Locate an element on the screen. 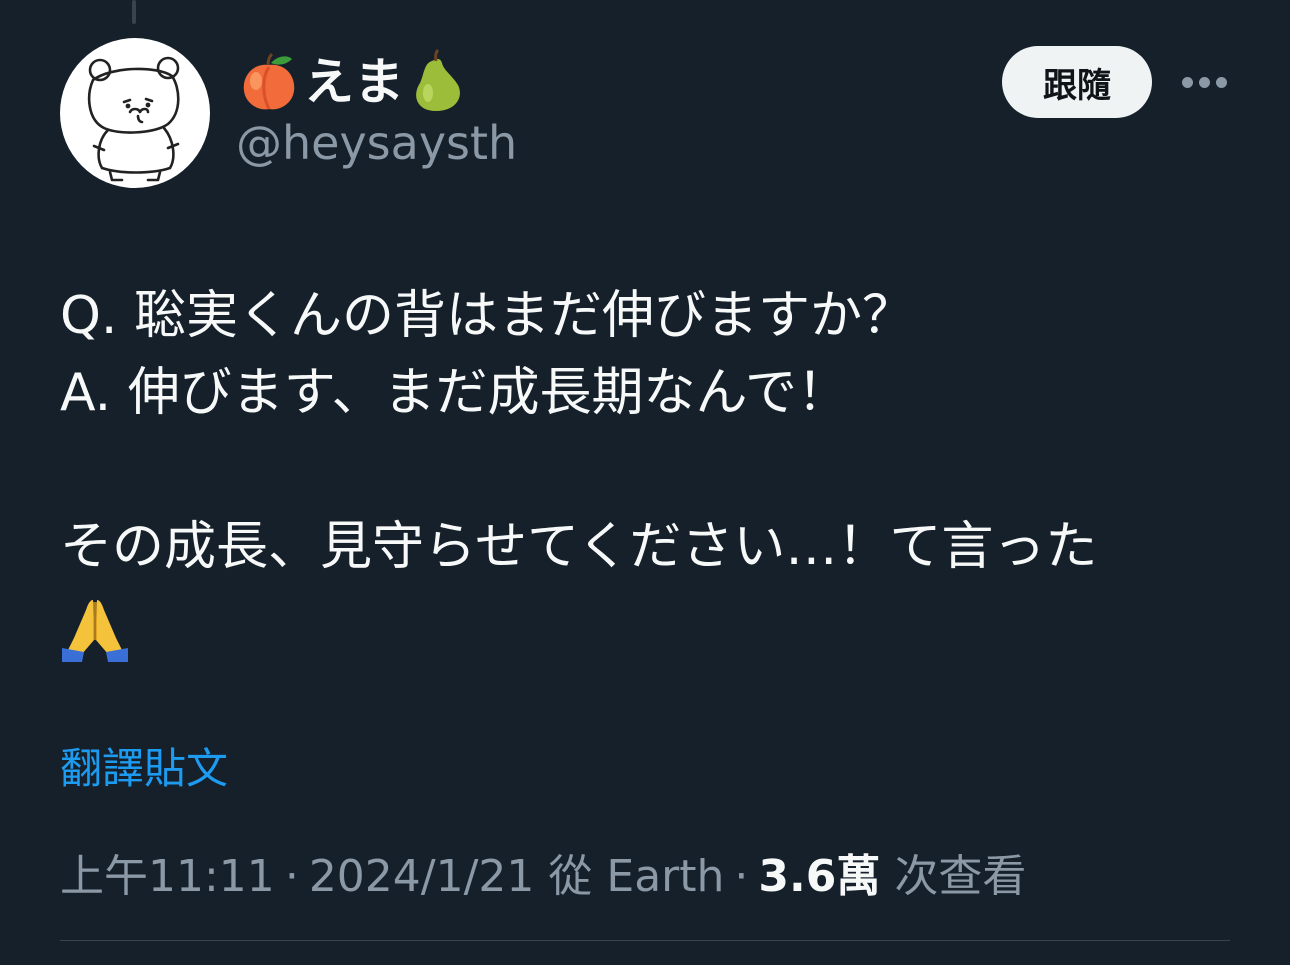 Image resolution: width=1290 pixels, height=965 pixels. display-name-text: えま is located at coordinates (354, 82).